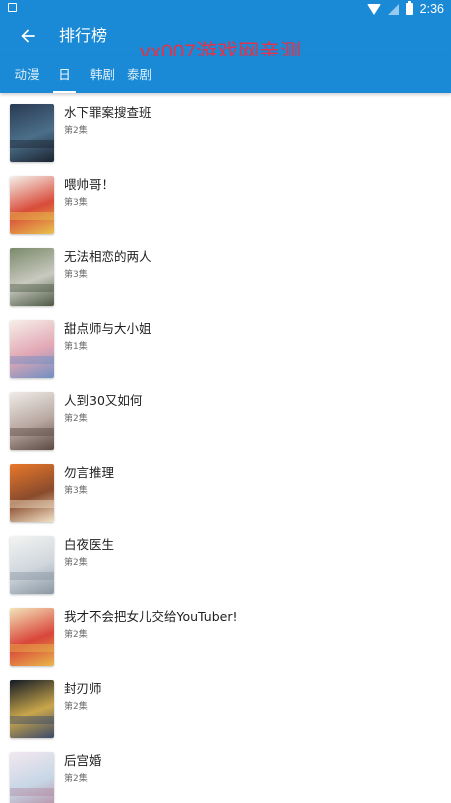  I want to click on tab-anime: 动漫, so click(27, 74).